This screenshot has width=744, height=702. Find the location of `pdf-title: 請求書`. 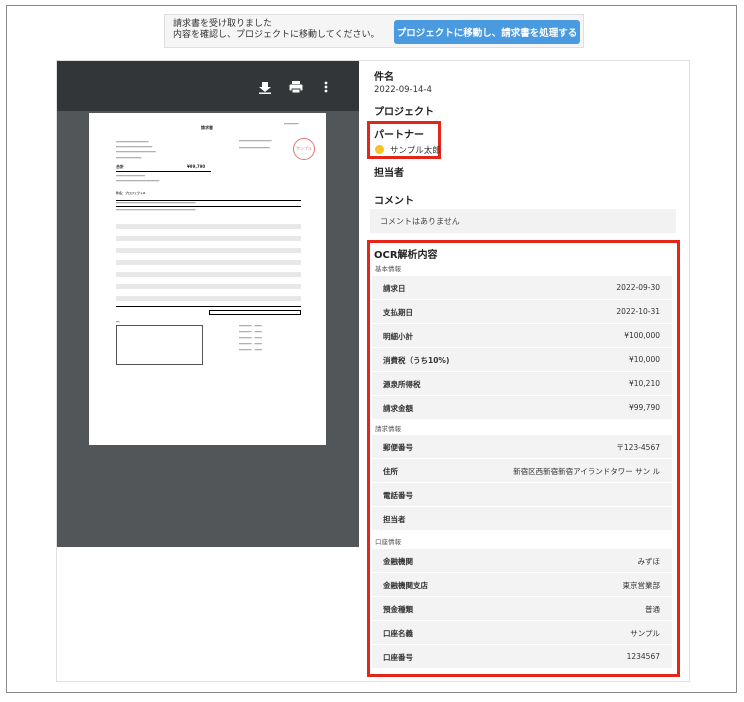

pdf-title: 請求書 is located at coordinates (207, 127).